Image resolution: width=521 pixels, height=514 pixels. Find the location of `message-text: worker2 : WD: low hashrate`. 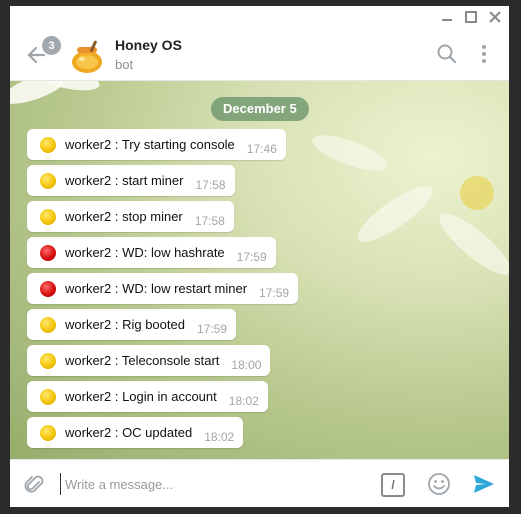

message-text: worker2 : WD: low hashrate is located at coordinates (145, 252).